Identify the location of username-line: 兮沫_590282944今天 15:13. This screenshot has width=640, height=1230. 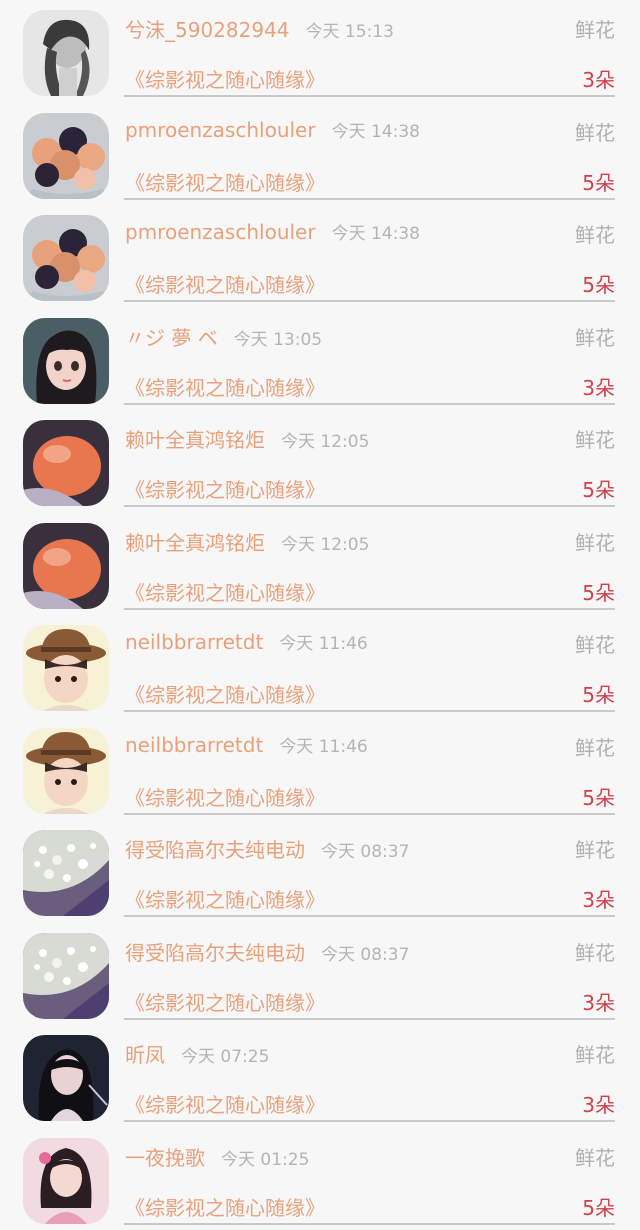
(259, 28).